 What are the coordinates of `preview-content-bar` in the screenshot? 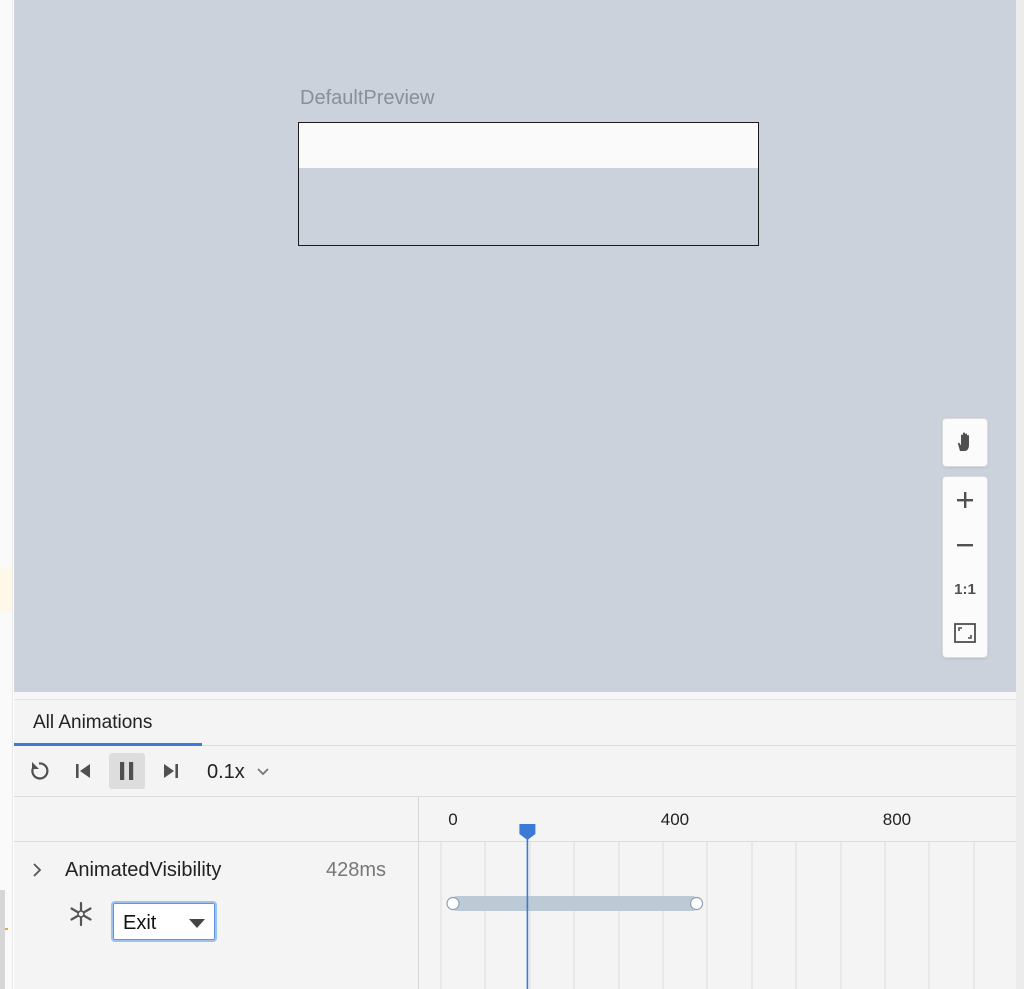 It's located at (528, 145).